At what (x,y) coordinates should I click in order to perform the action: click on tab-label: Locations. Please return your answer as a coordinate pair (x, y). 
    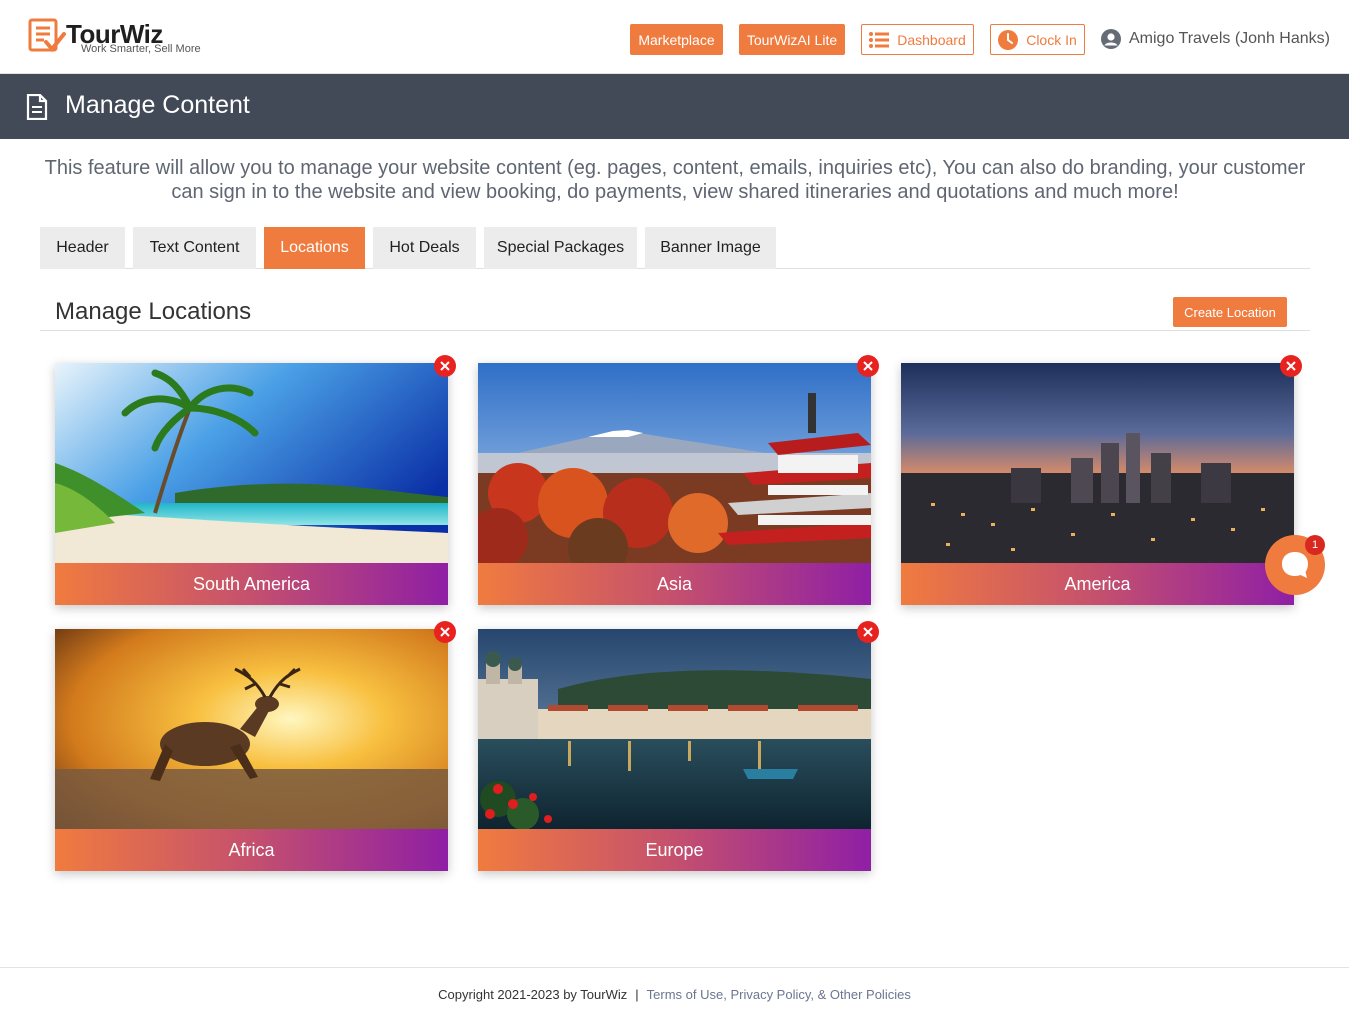
    Looking at the image, I should click on (314, 247).